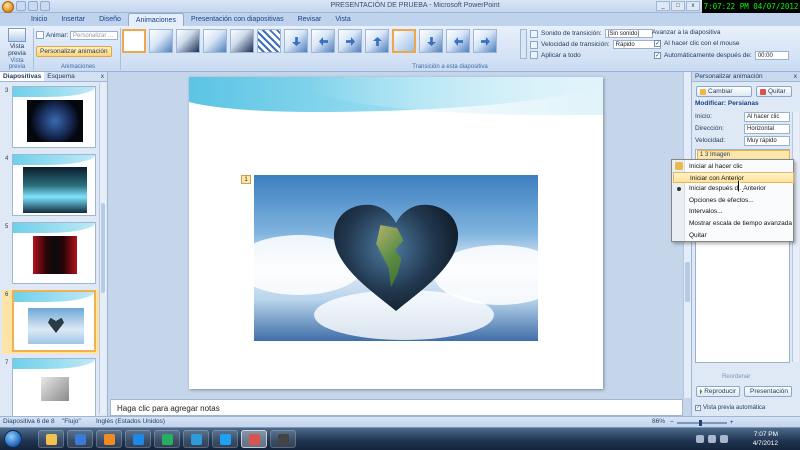  I want to click on tab-diseno: Diseño, so click(110, 19).